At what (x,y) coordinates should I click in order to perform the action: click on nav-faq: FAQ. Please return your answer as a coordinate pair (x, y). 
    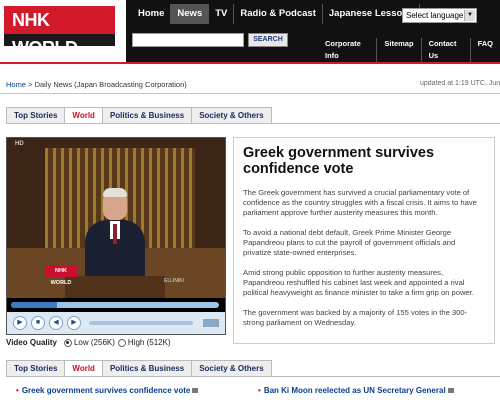
    Looking at the image, I should click on (484, 50).